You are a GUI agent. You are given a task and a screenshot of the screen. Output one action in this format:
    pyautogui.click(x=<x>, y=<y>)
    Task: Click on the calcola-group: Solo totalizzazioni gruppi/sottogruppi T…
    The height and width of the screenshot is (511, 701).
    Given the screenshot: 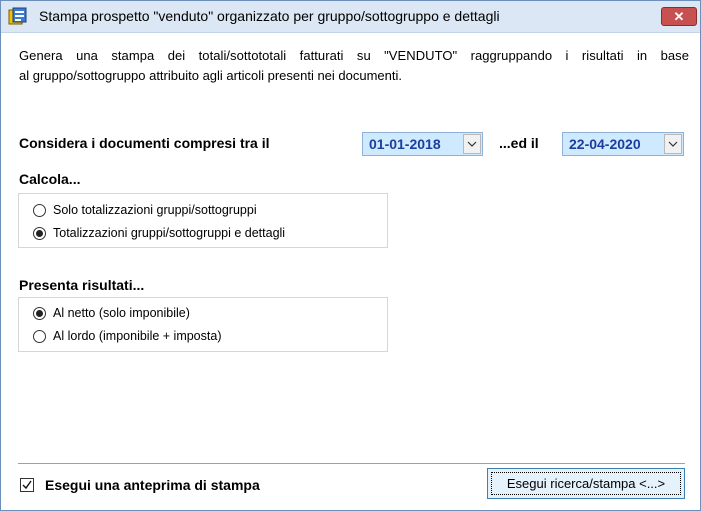 What is the action you would take?
    pyautogui.click(x=203, y=220)
    